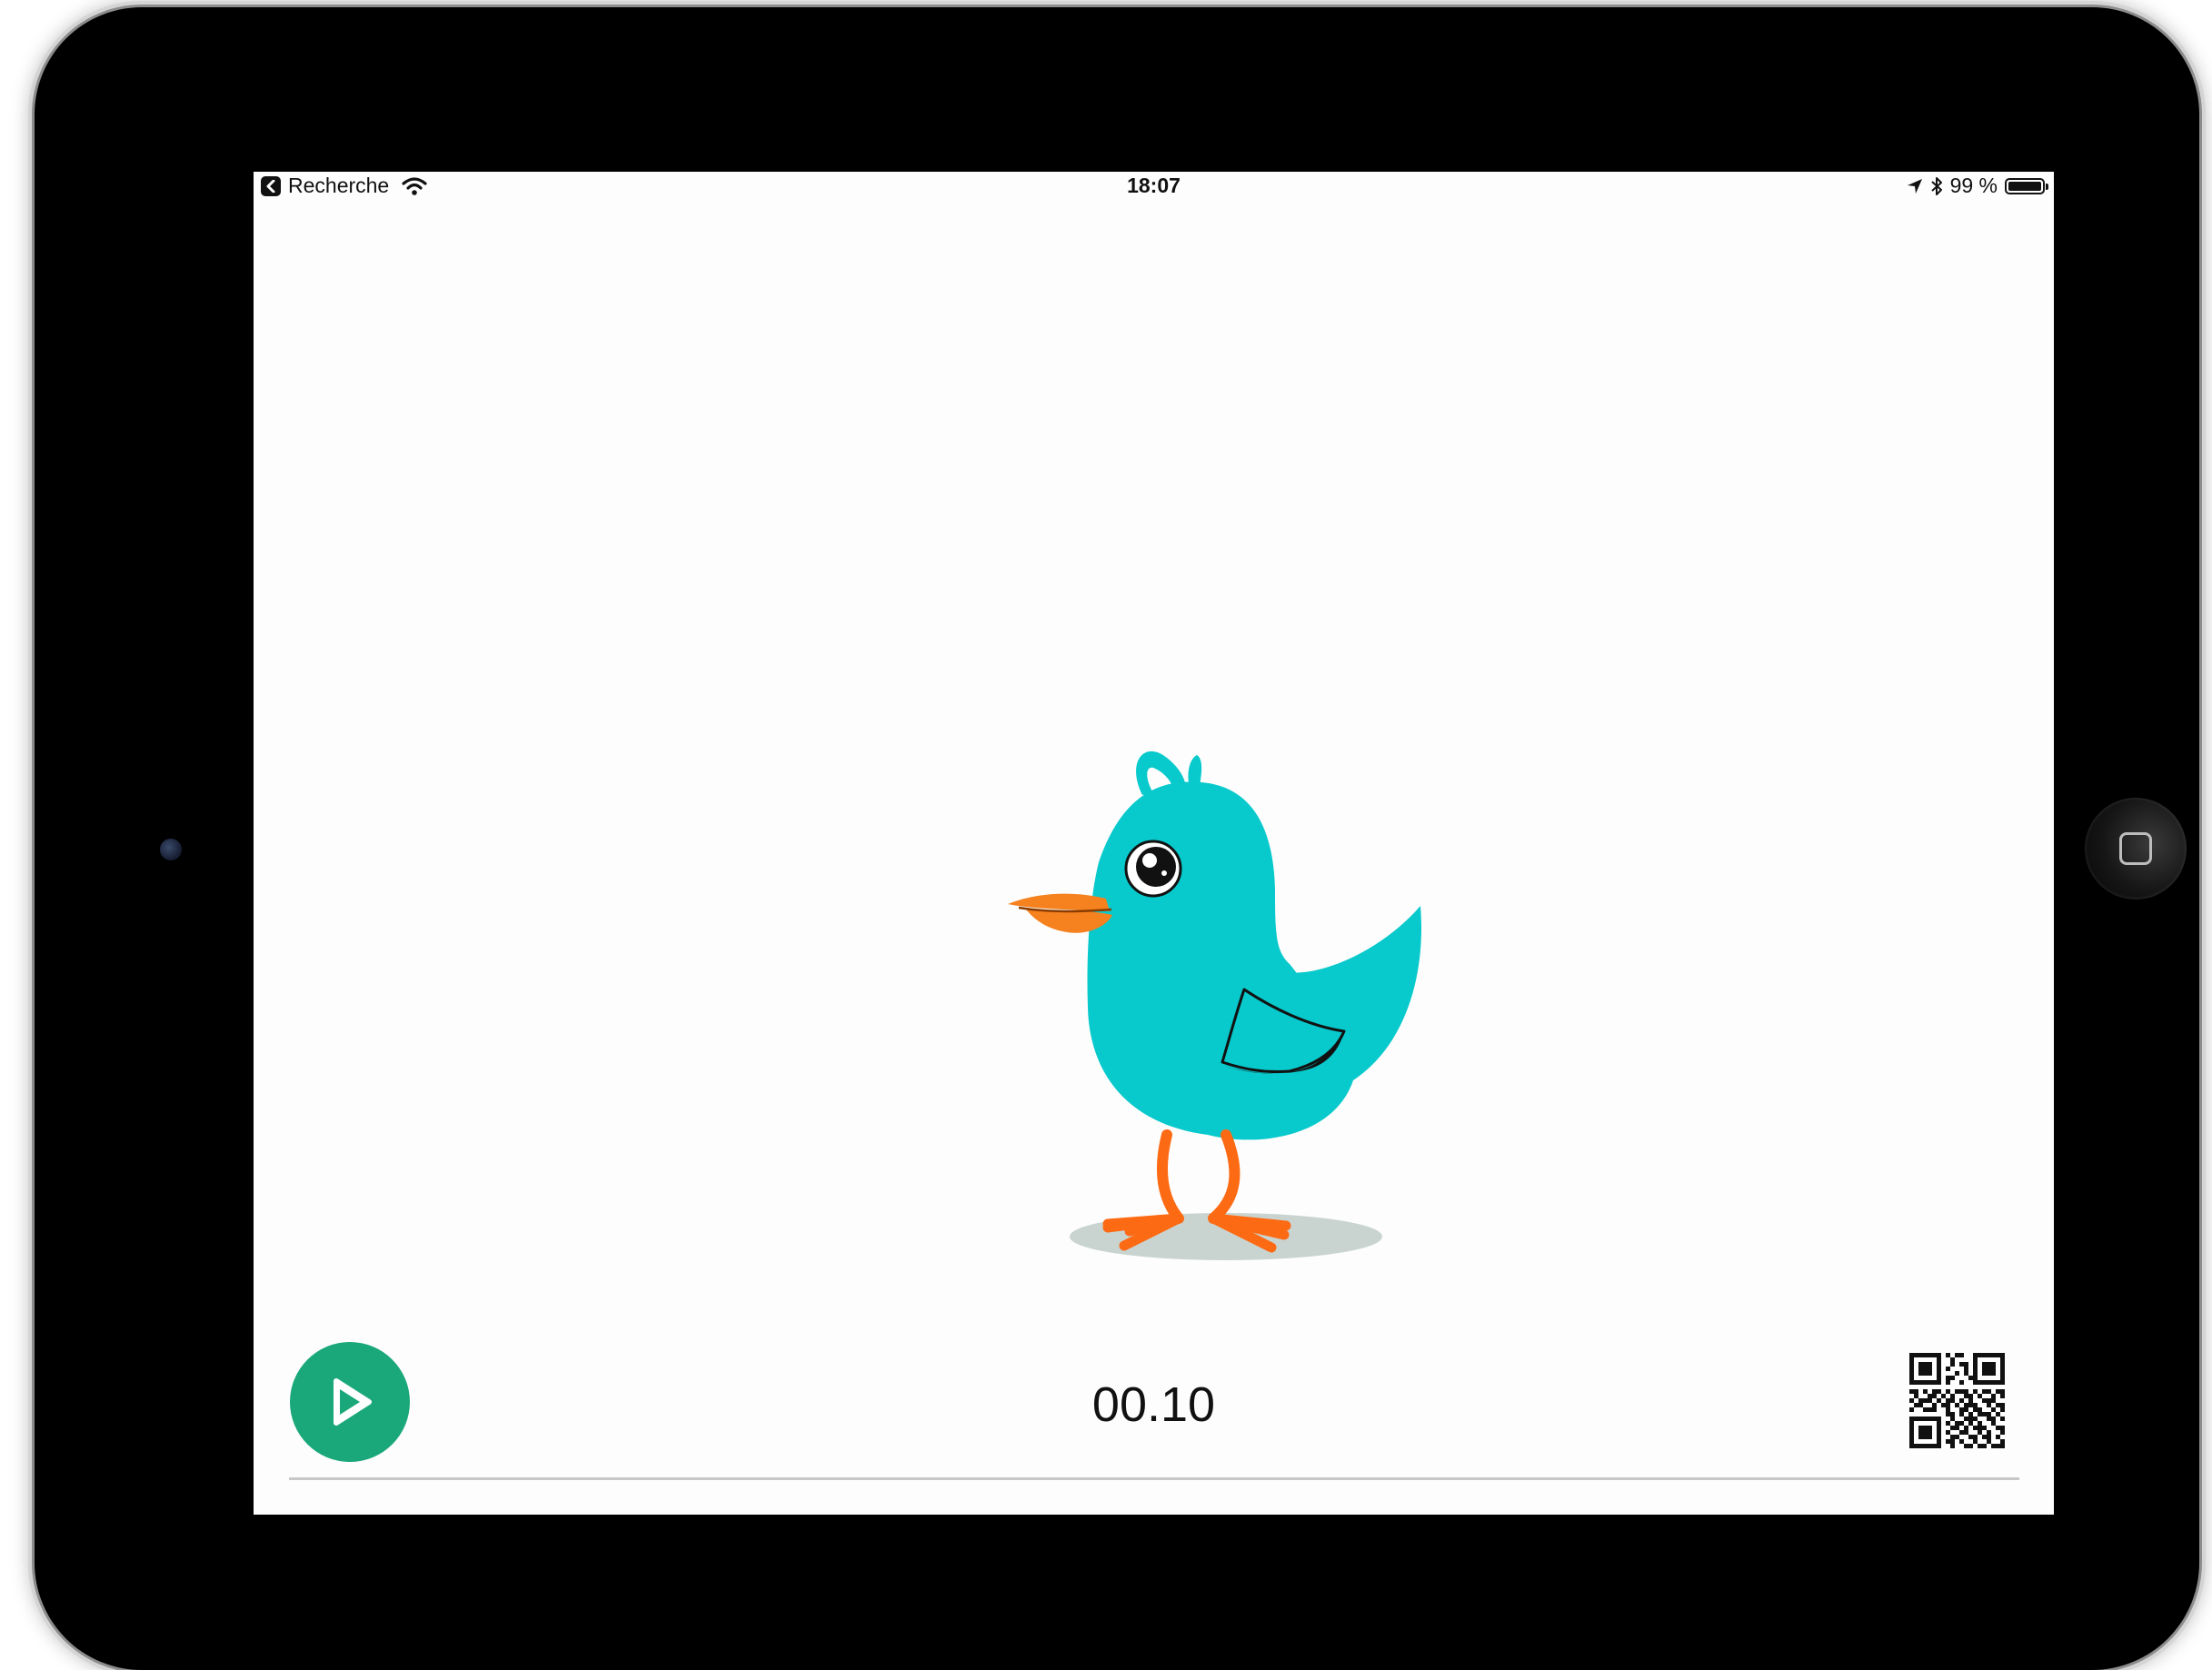  Describe the element at coordinates (1915, 186) in the screenshot. I see `location-arrow-icon` at that location.